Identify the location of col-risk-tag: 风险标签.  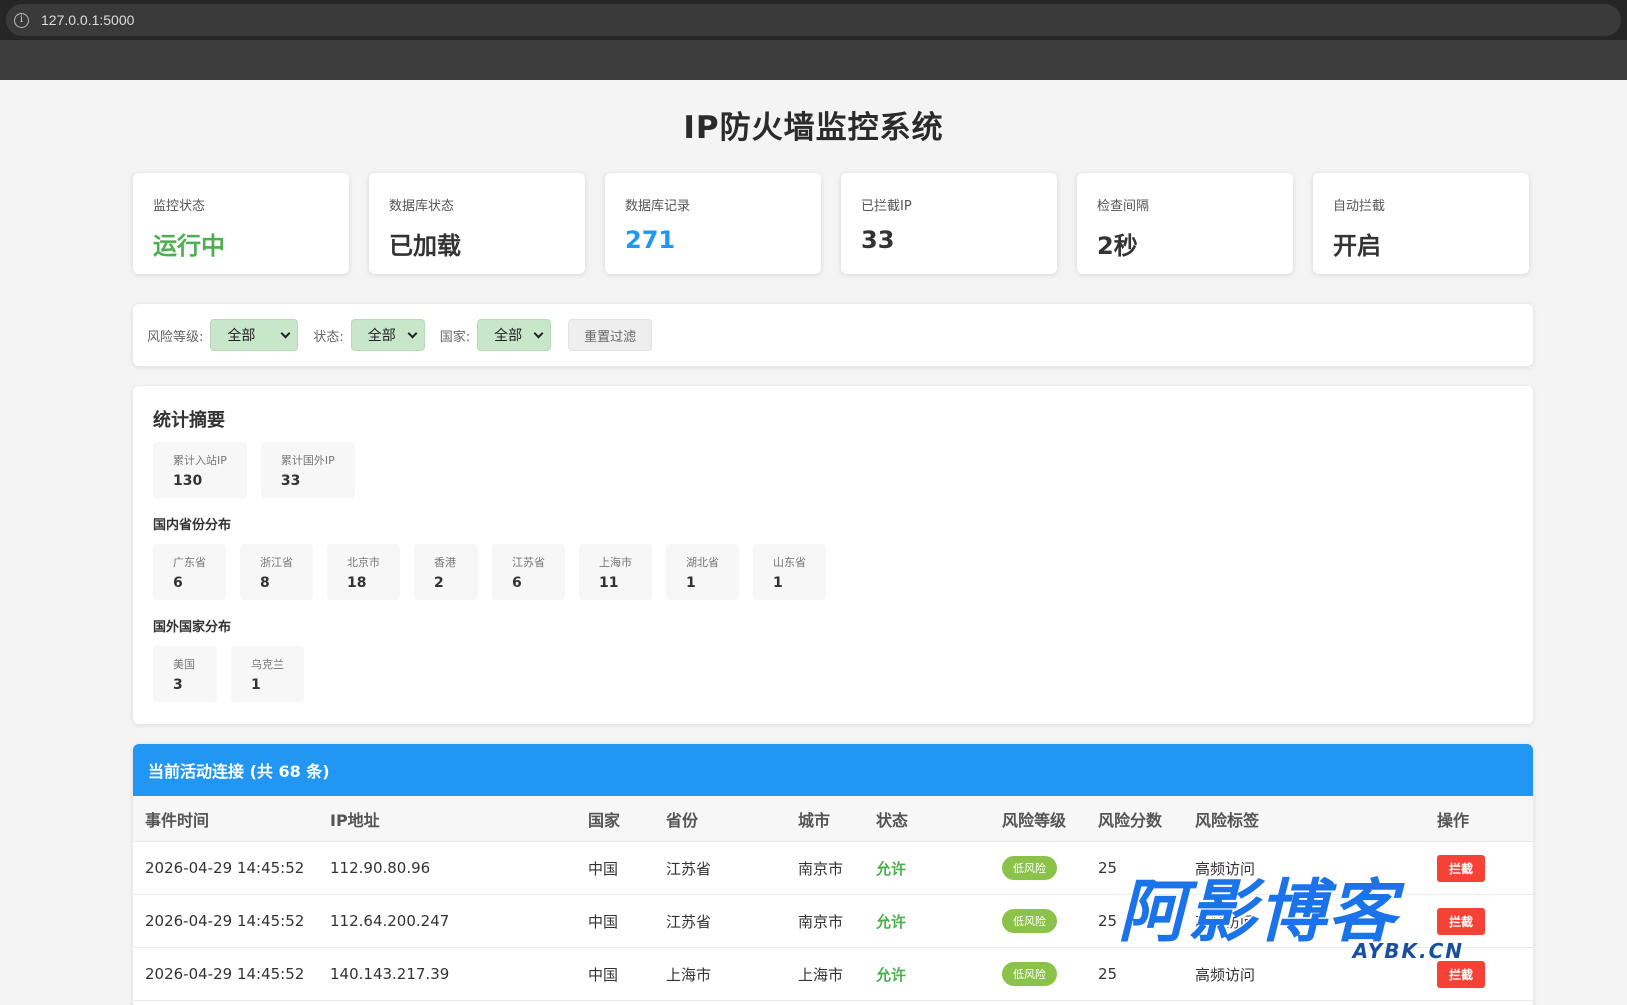
(1227, 820).